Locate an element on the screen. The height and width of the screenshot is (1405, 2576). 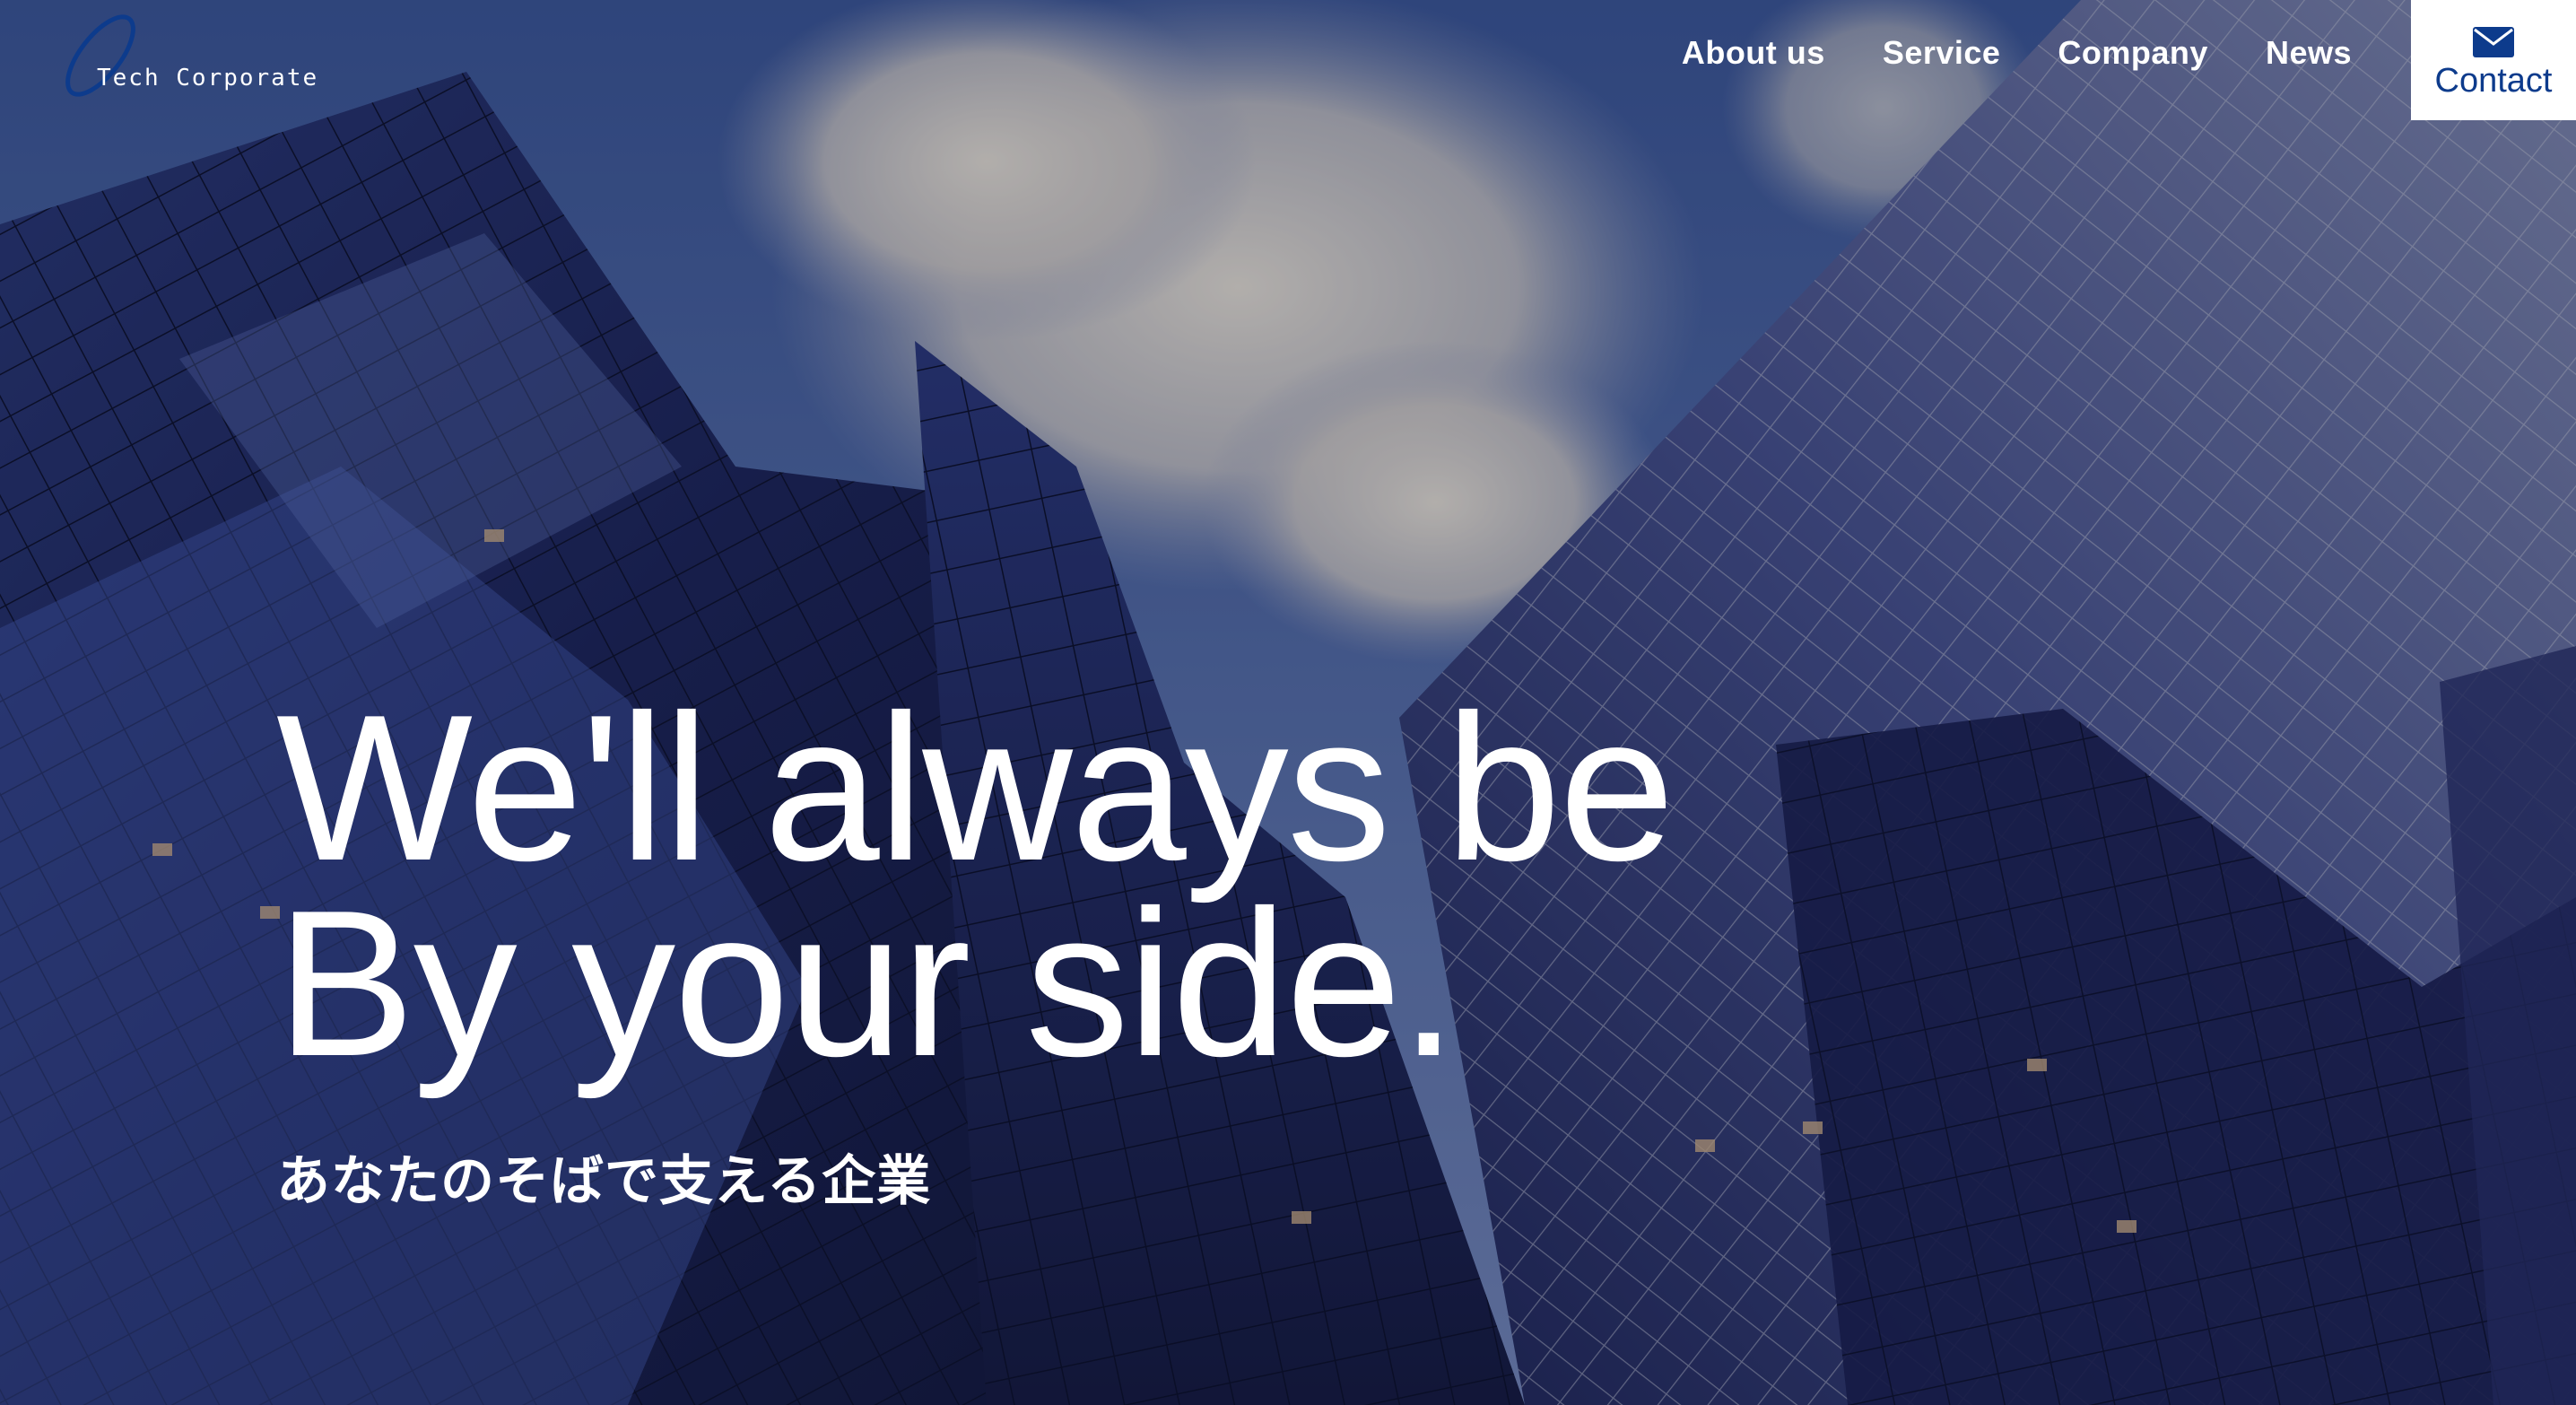
nav-item-company: Company is located at coordinates (2133, 53).